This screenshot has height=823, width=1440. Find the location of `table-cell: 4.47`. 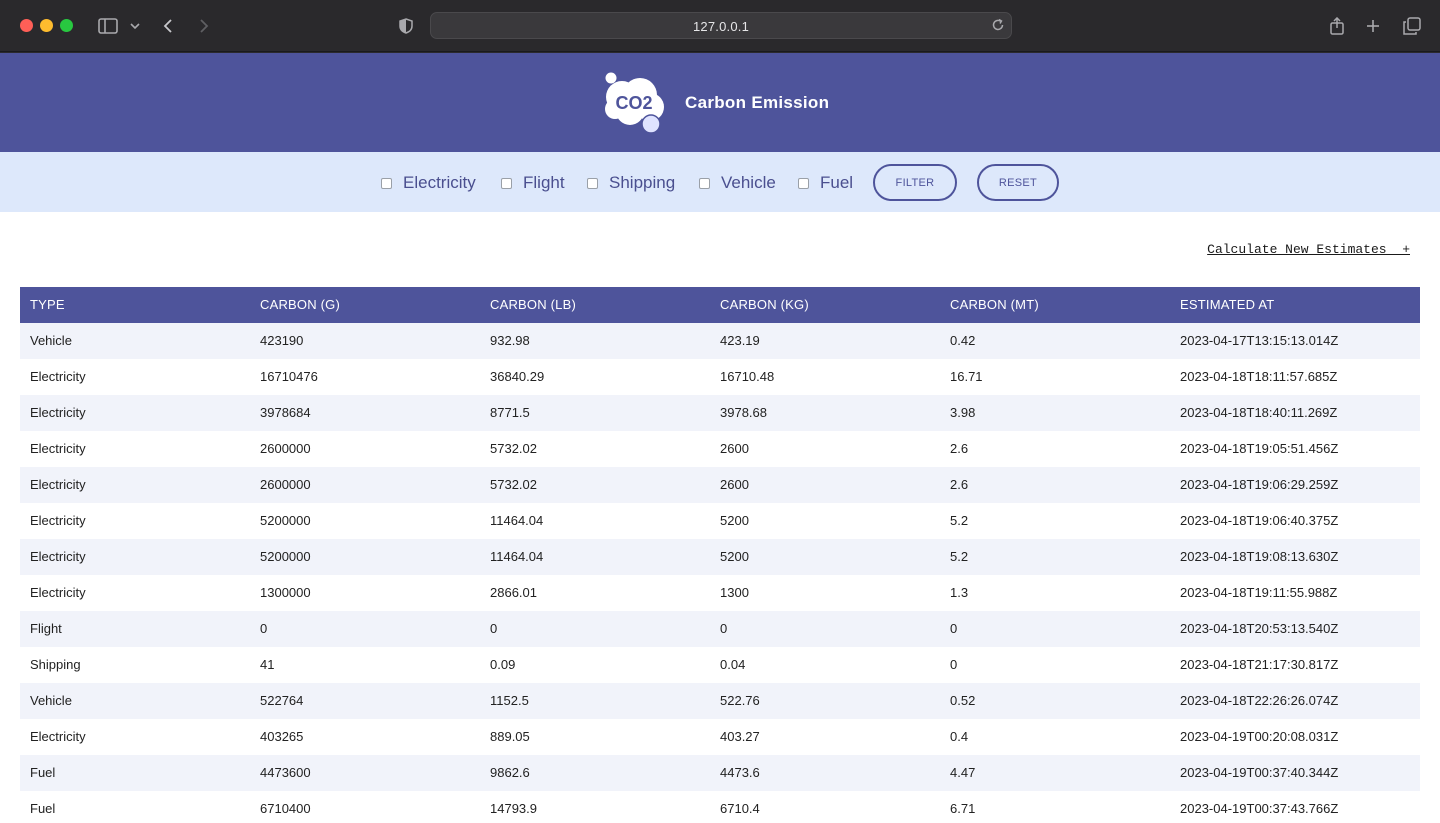

table-cell: 4.47 is located at coordinates (963, 772).